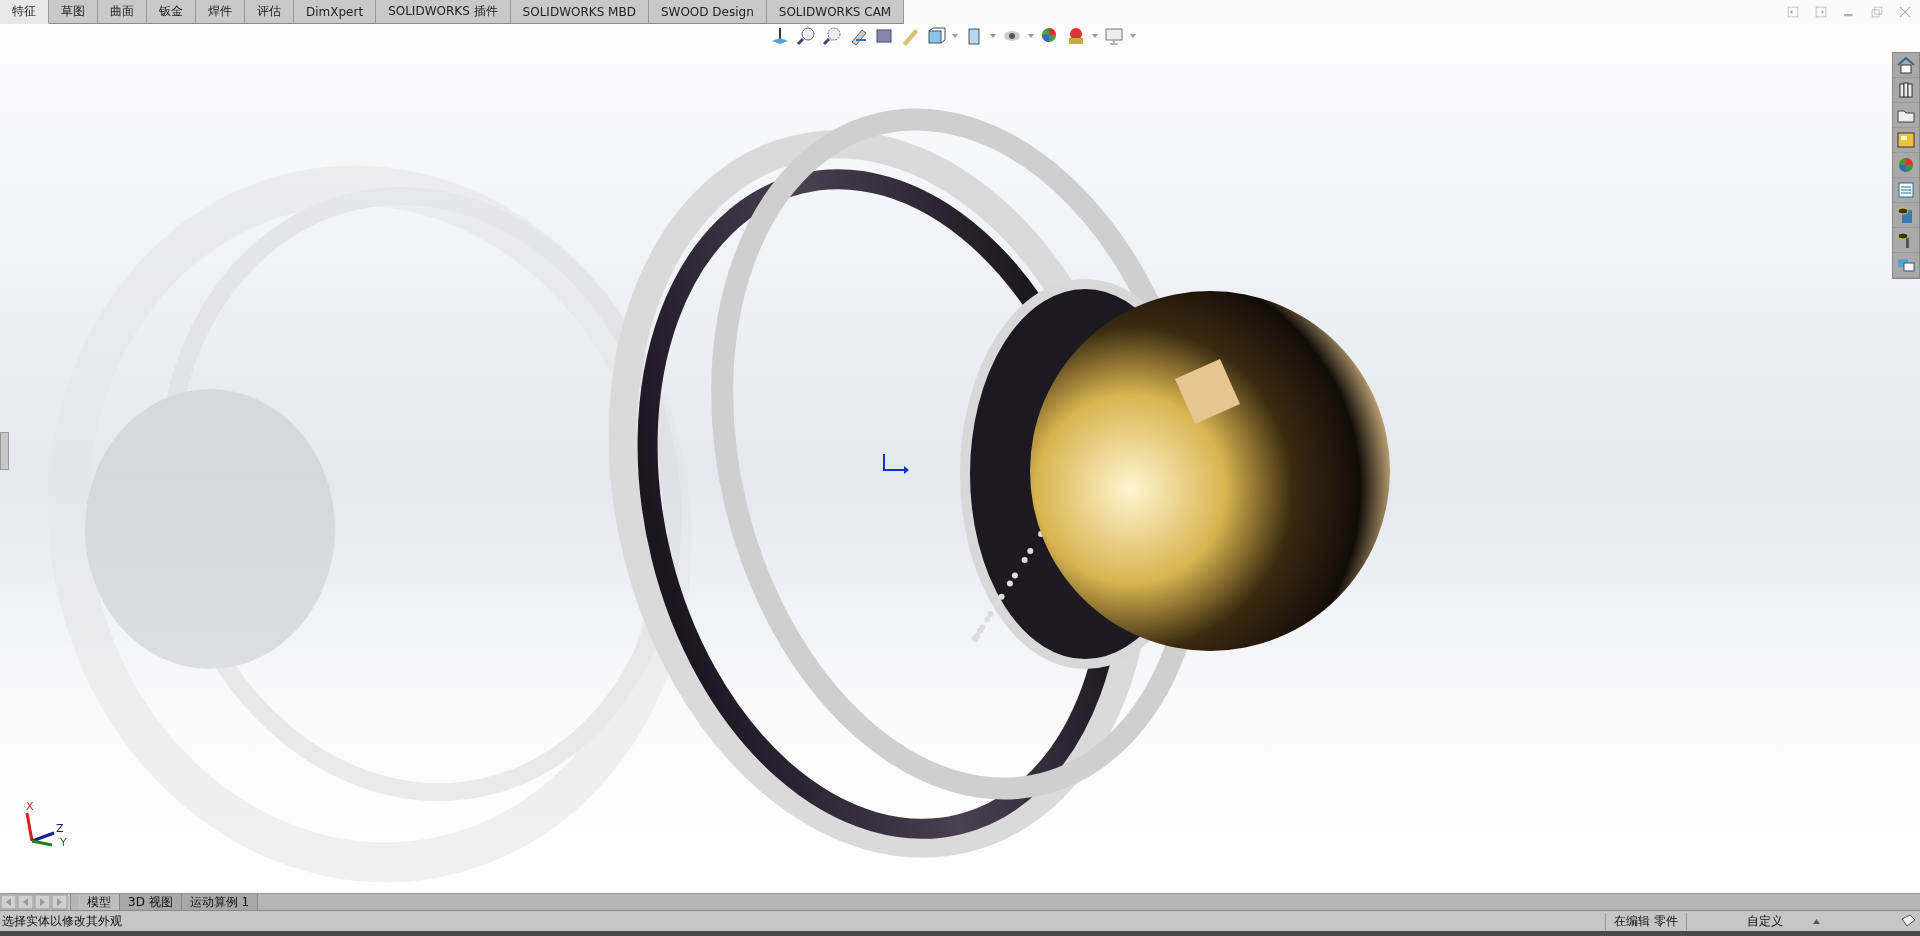 The width and height of the screenshot is (1920, 936). Describe the element at coordinates (42, 902) in the screenshot. I see `next-tab-icon` at that location.